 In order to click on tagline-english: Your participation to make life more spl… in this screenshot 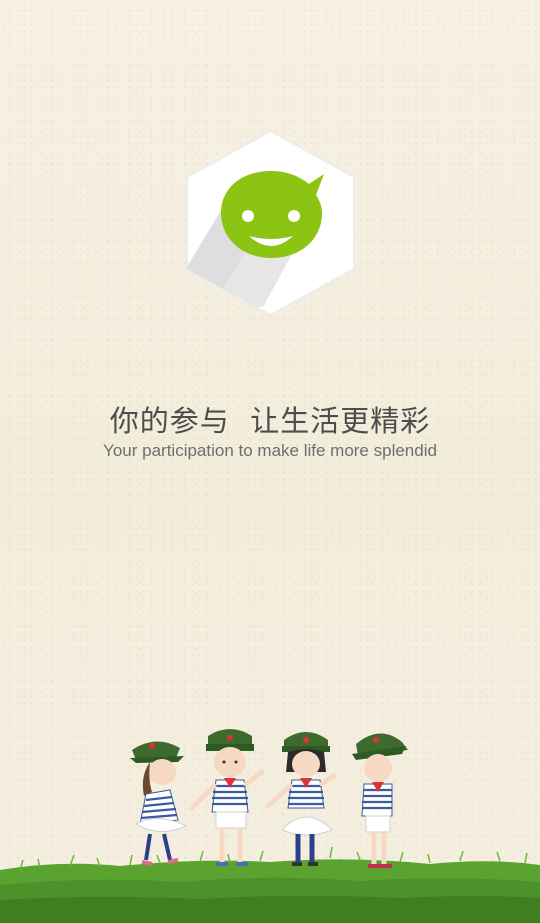, I will do `click(270, 450)`.